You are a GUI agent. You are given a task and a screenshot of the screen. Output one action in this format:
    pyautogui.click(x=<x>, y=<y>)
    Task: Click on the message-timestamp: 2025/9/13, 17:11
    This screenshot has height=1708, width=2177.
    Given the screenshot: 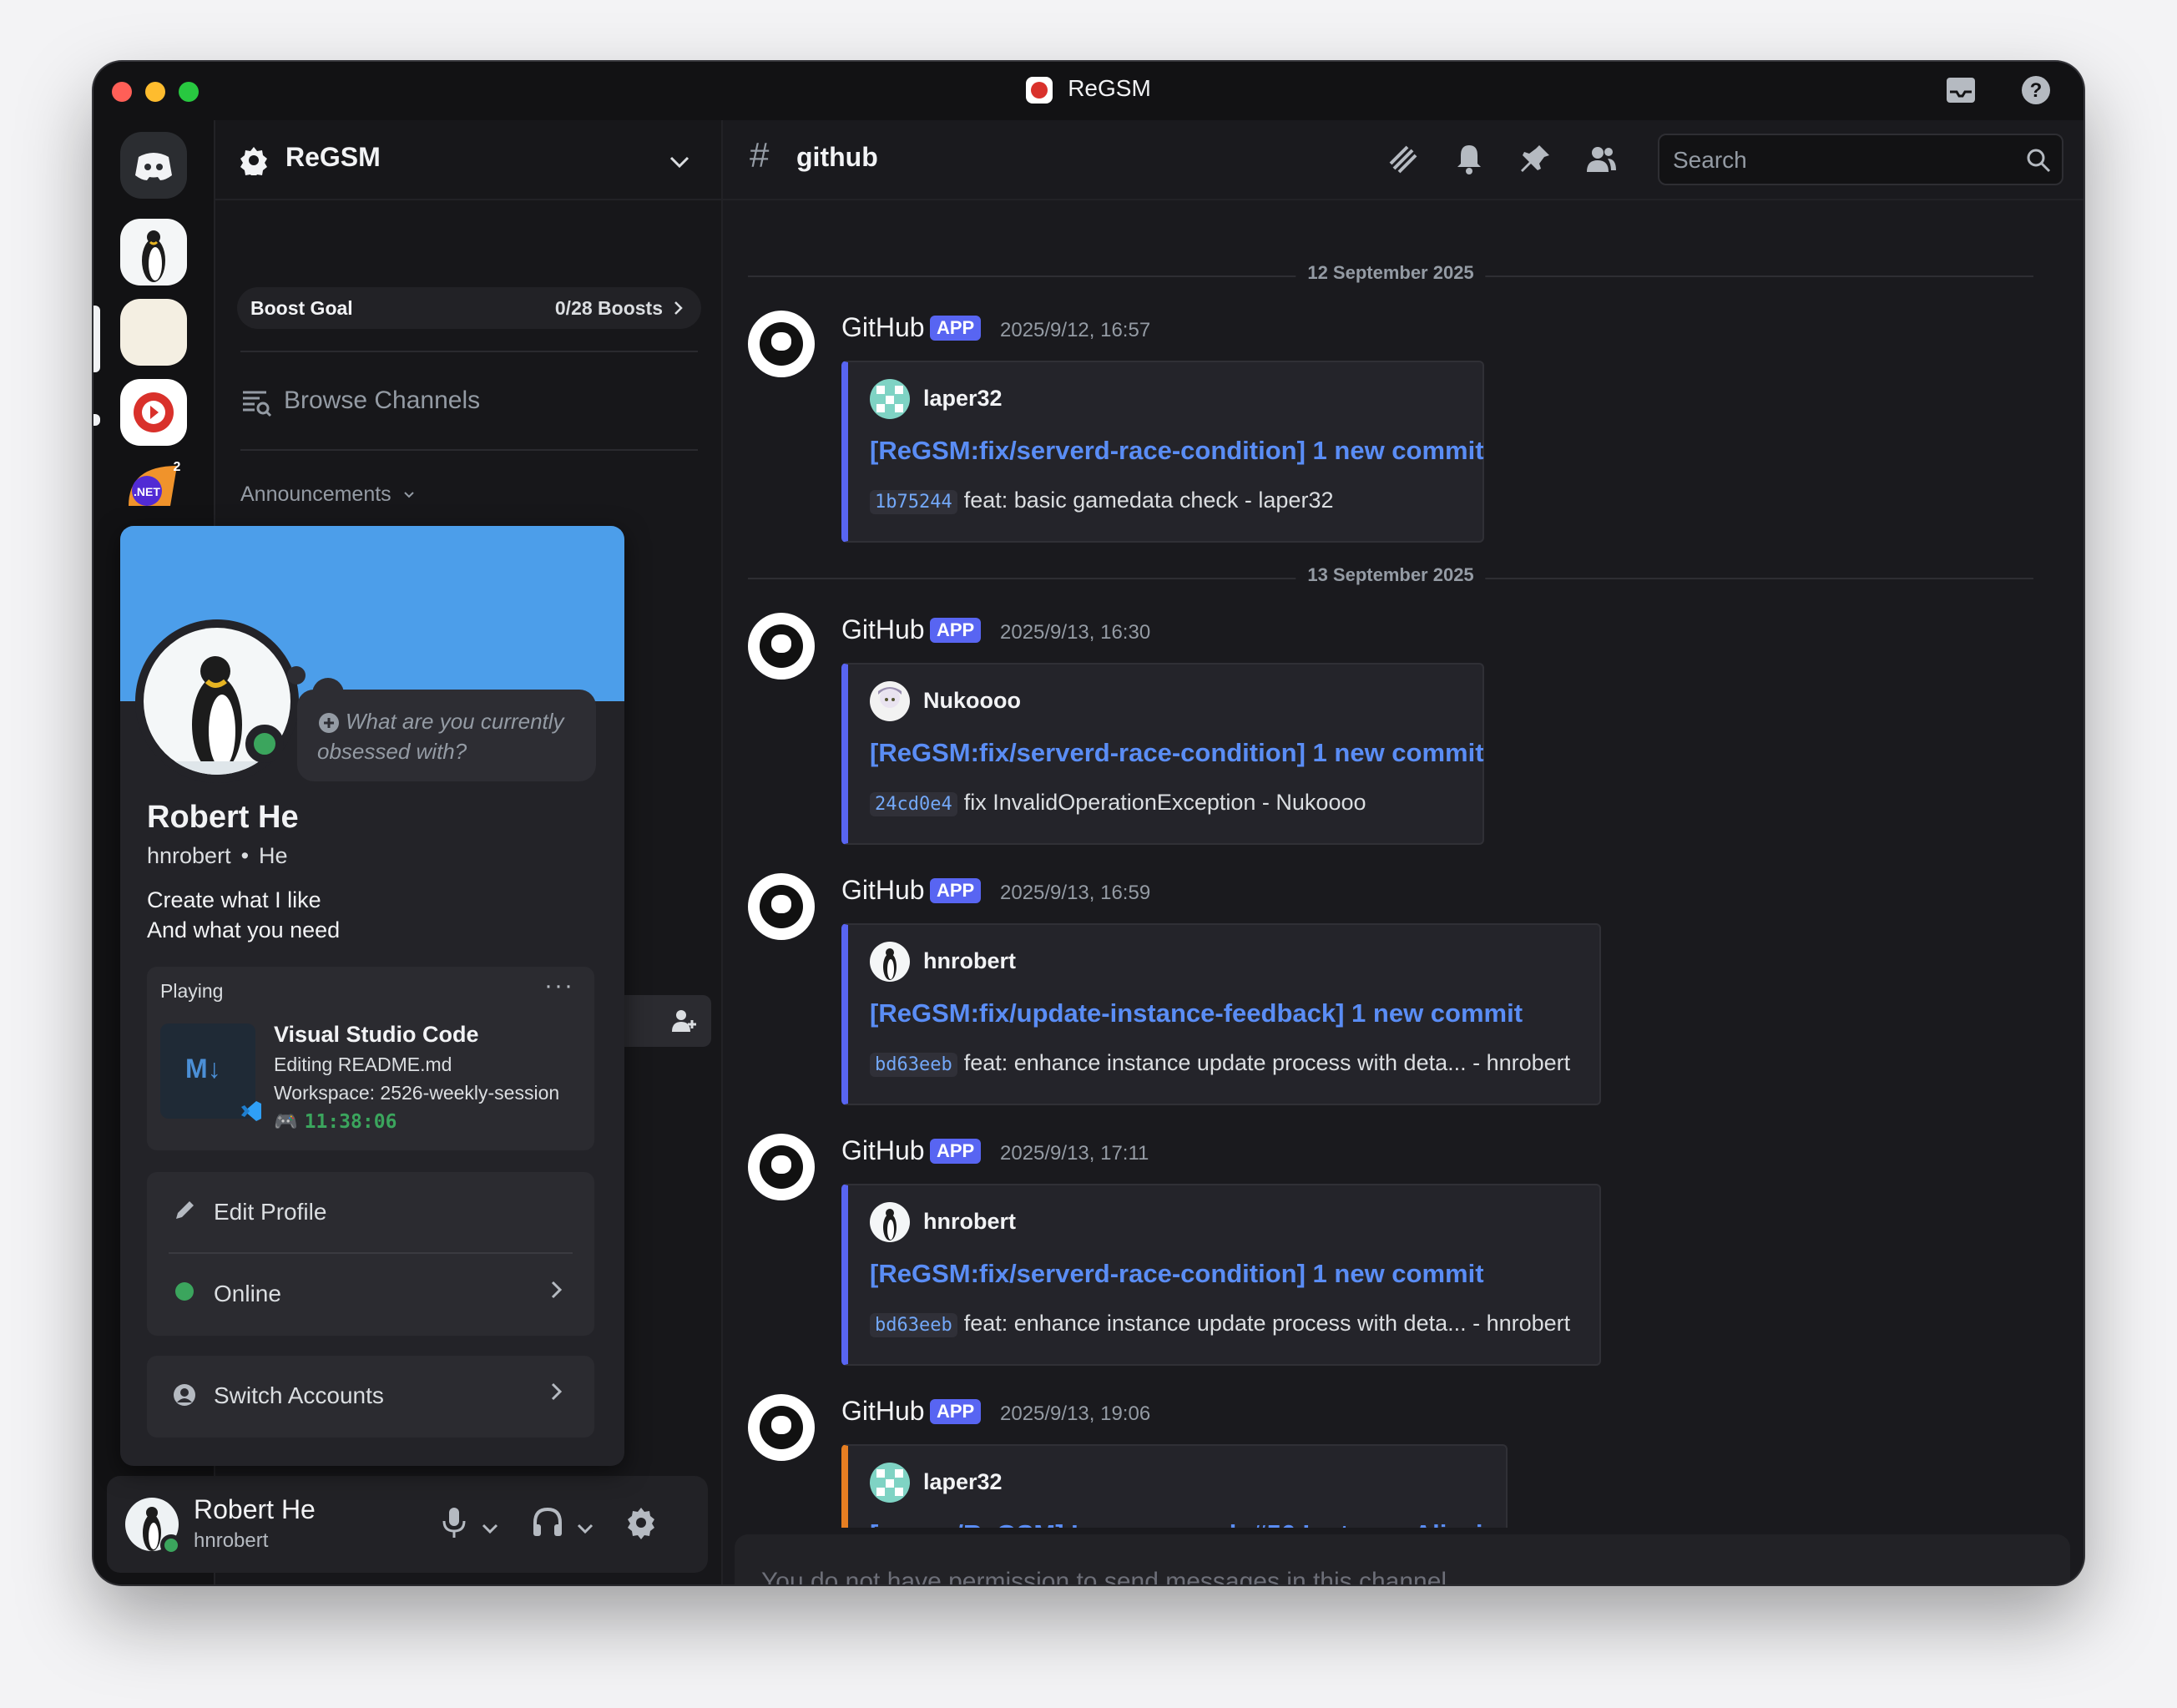 What is the action you would take?
    pyautogui.click(x=1074, y=1154)
    